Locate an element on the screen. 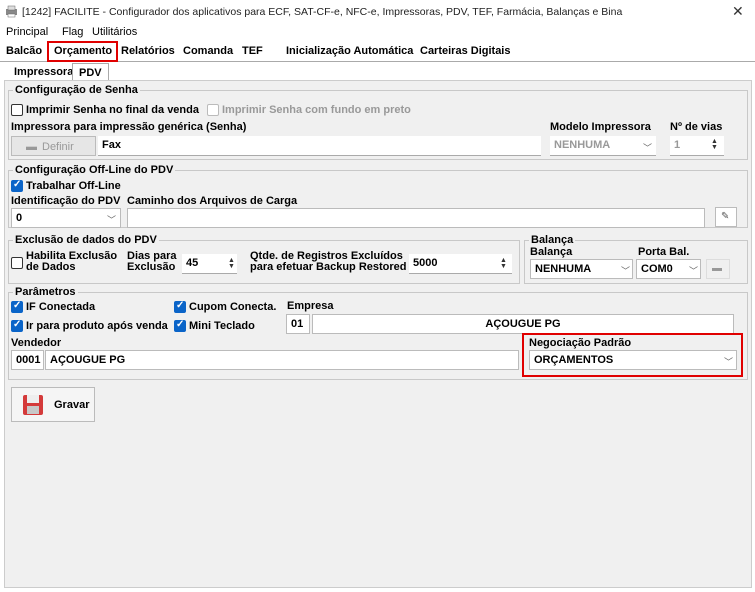  highlight-negociacao is located at coordinates (632, 355).